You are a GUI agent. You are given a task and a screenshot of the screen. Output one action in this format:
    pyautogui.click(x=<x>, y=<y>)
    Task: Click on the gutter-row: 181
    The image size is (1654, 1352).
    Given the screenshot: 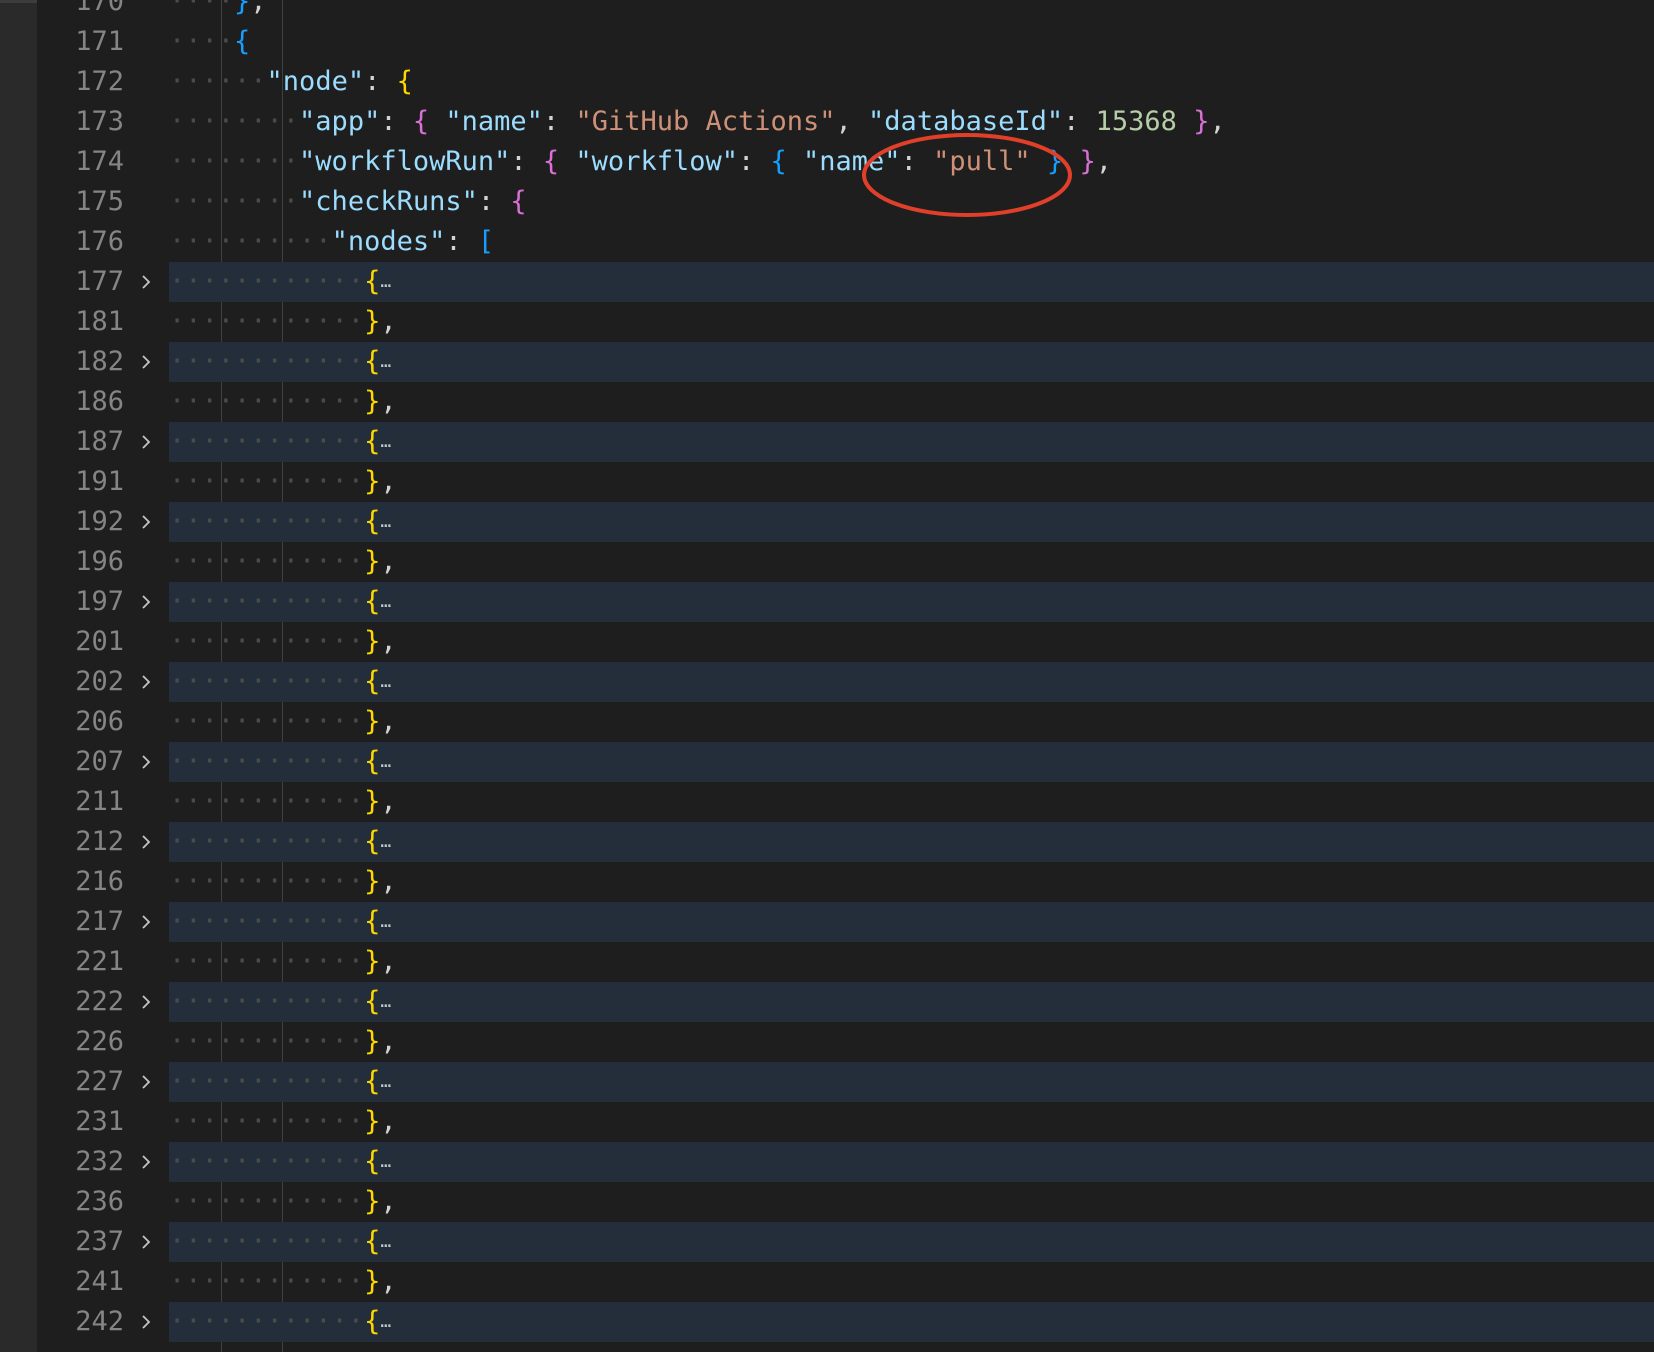 What is the action you would take?
    pyautogui.click(x=103, y=322)
    